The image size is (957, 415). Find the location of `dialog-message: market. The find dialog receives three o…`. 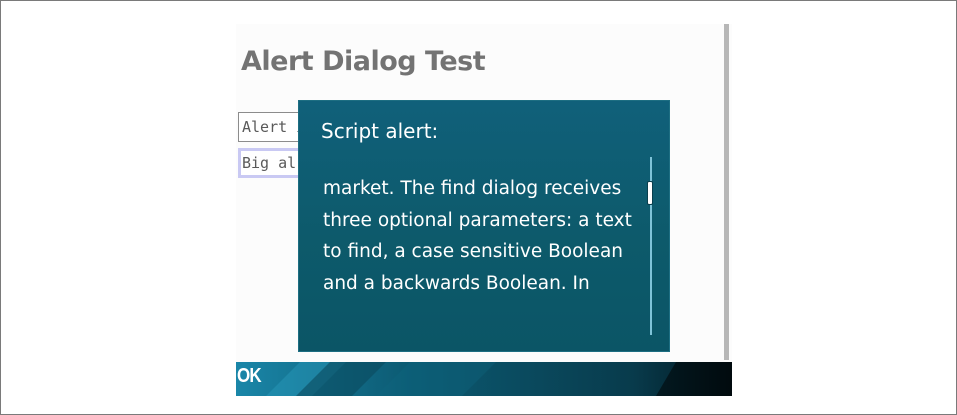

dialog-message: market. The find dialog receives three o… is located at coordinates (477, 236).